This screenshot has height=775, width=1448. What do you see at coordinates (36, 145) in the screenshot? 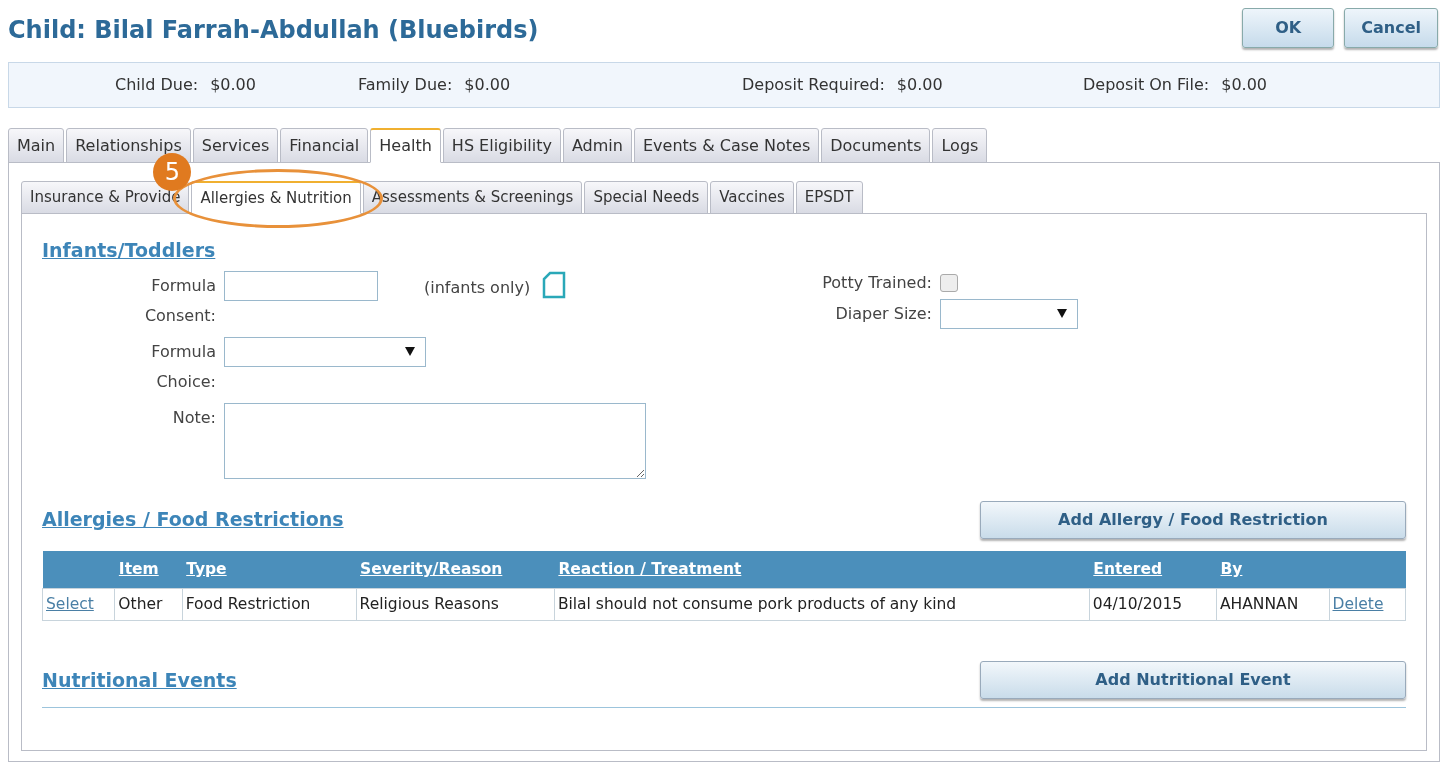
I see `tab: Main` at bounding box center [36, 145].